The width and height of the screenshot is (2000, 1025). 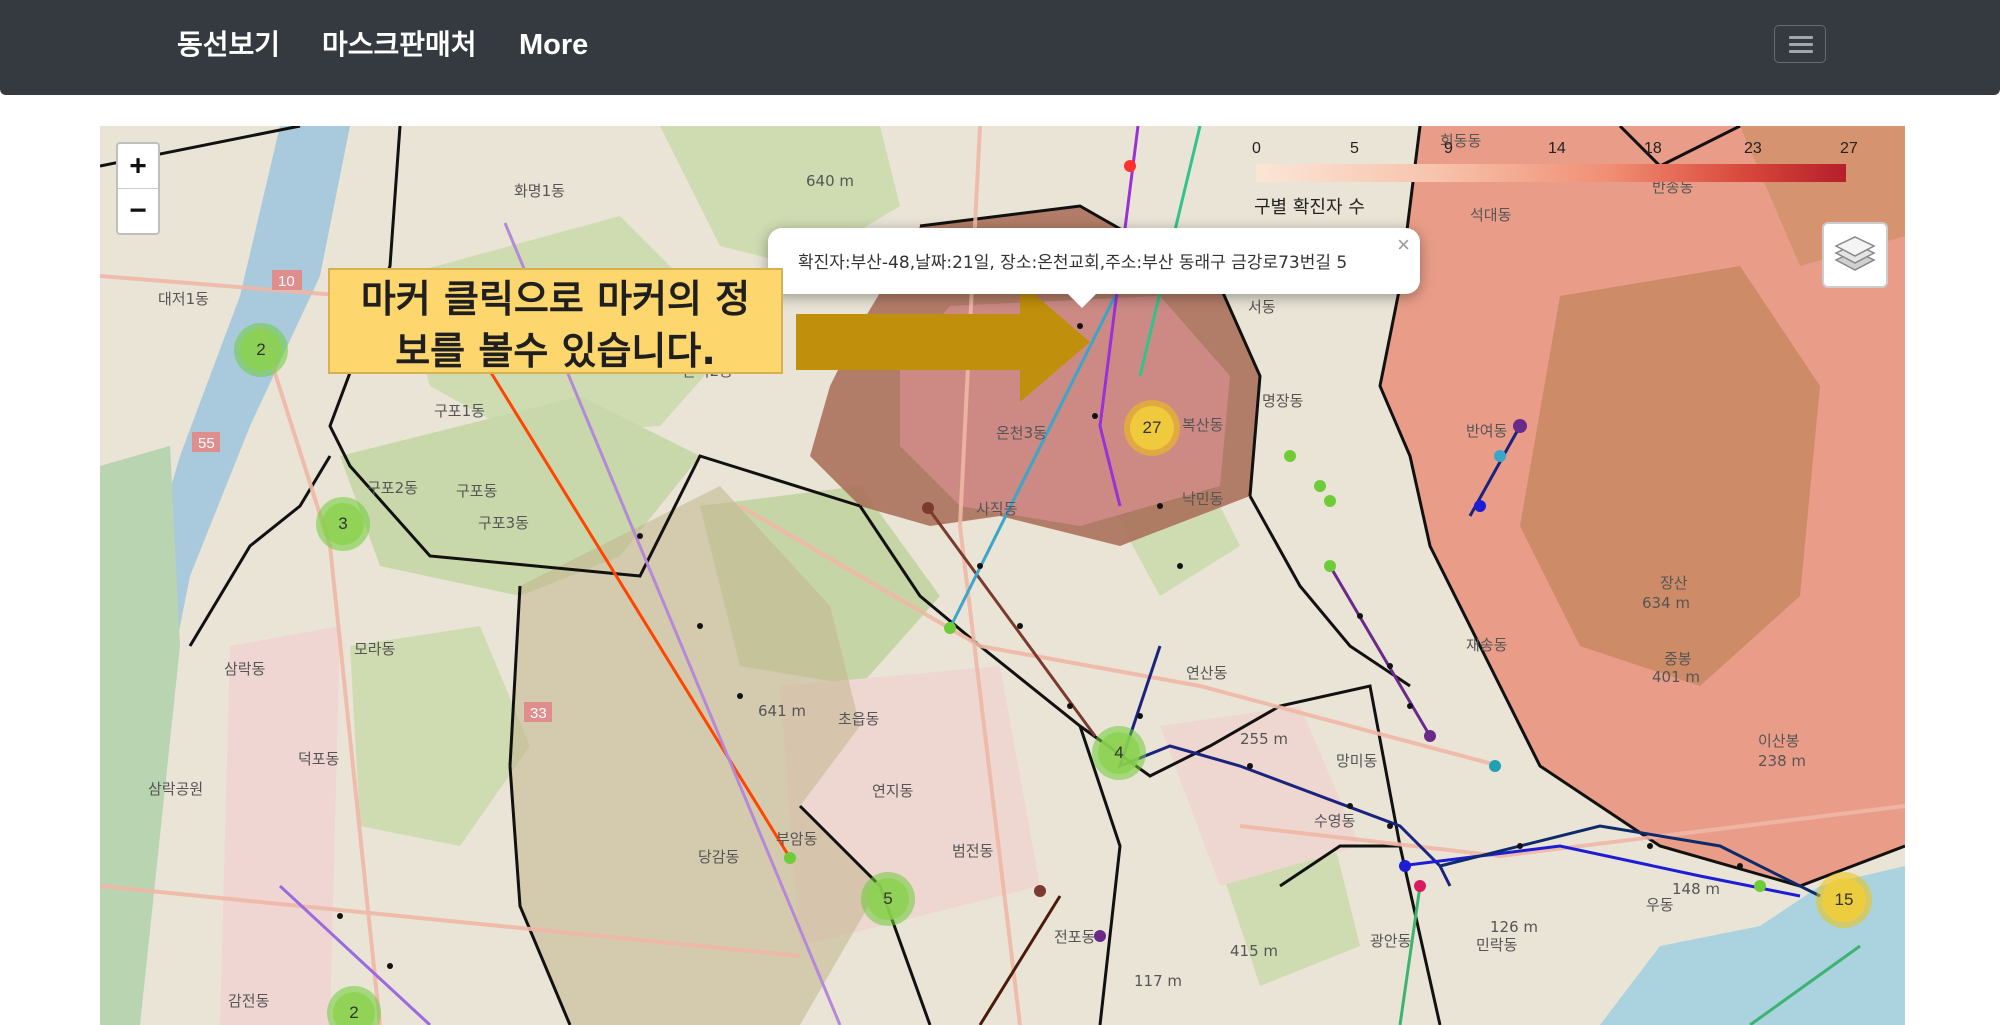 What do you see at coordinates (1283, 401) in the screenshot?
I see `svg-text: 명장동` at bounding box center [1283, 401].